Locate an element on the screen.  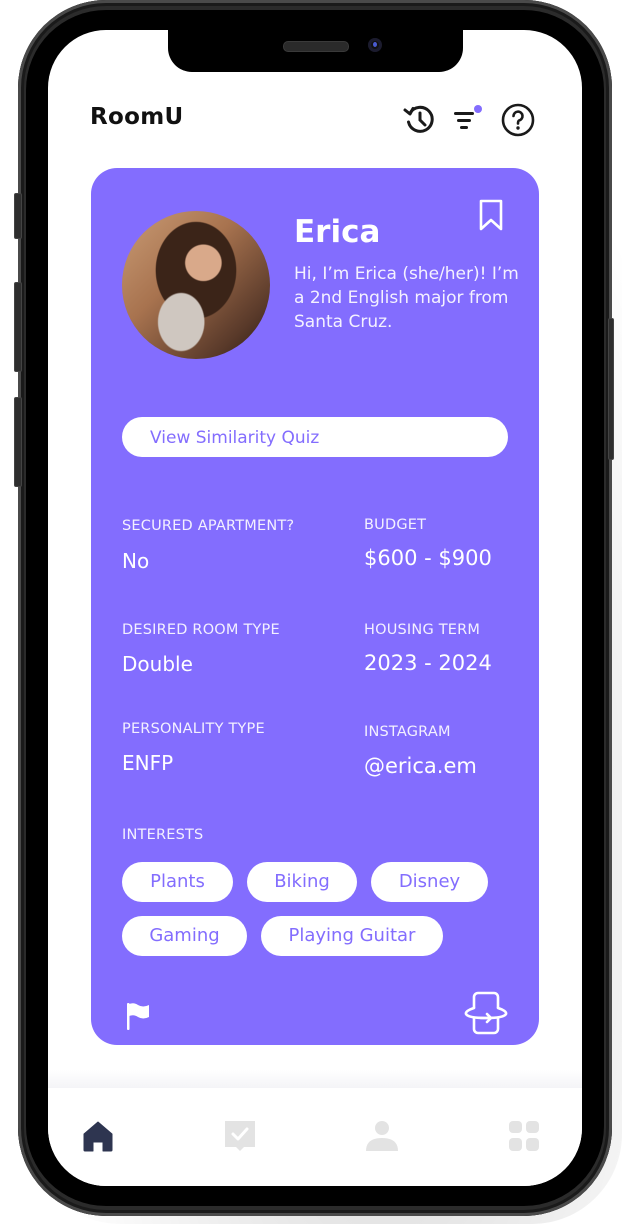
report-flag-icon is located at coordinates (138, 1016).